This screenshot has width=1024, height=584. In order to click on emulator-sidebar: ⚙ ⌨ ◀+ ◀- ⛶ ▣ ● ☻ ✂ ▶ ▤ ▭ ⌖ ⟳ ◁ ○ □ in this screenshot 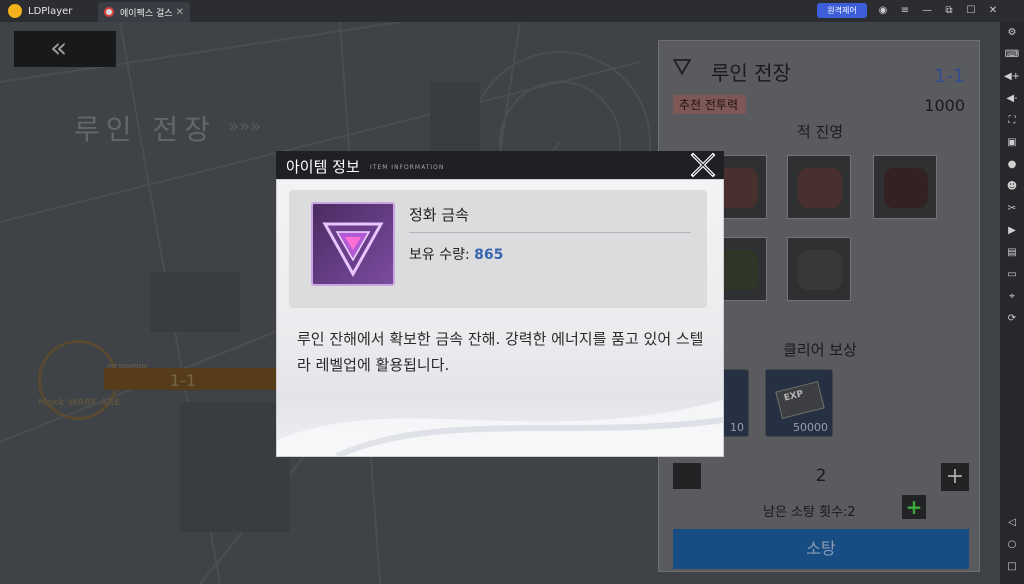, I will do `click(1012, 303)`.